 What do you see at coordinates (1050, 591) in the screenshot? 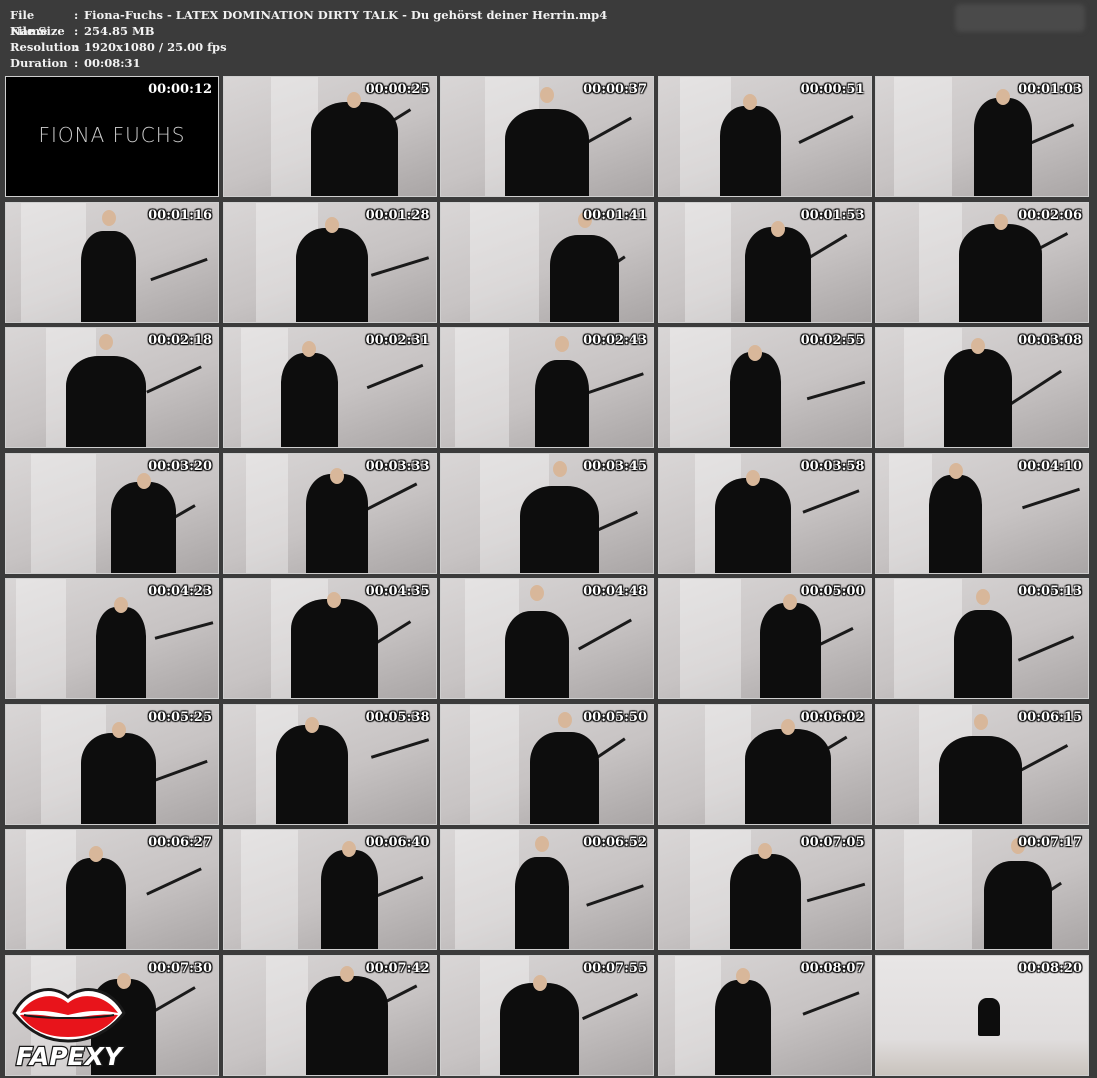
I see `thumbnail-timestamp: 00:05:13` at bounding box center [1050, 591].